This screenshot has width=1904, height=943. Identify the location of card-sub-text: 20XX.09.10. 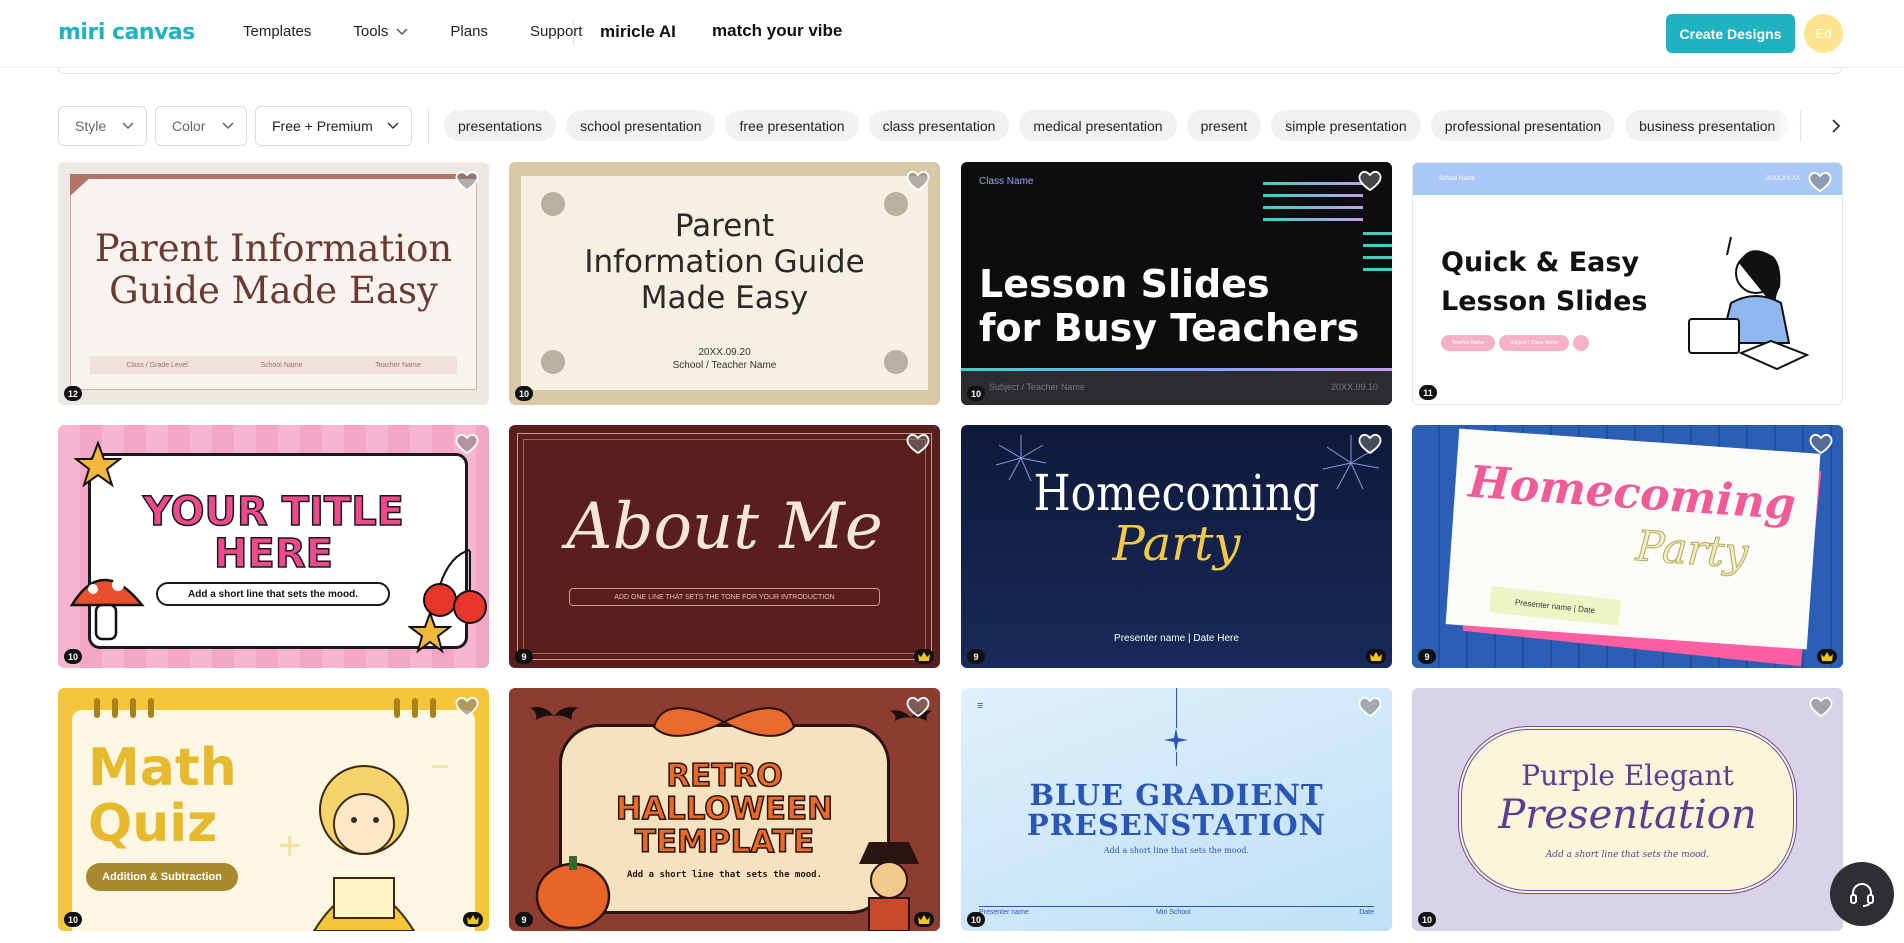
(1354, 387).